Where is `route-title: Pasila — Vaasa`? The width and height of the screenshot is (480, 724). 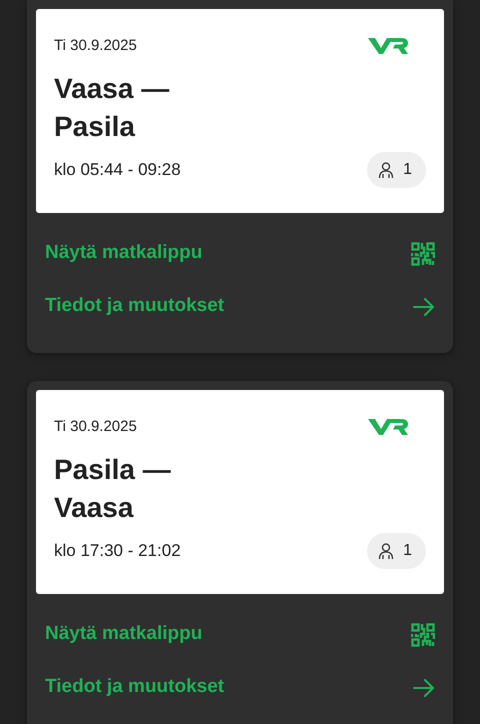
route-title: Pasila — Vaasa is located at coordinates (113, 488).